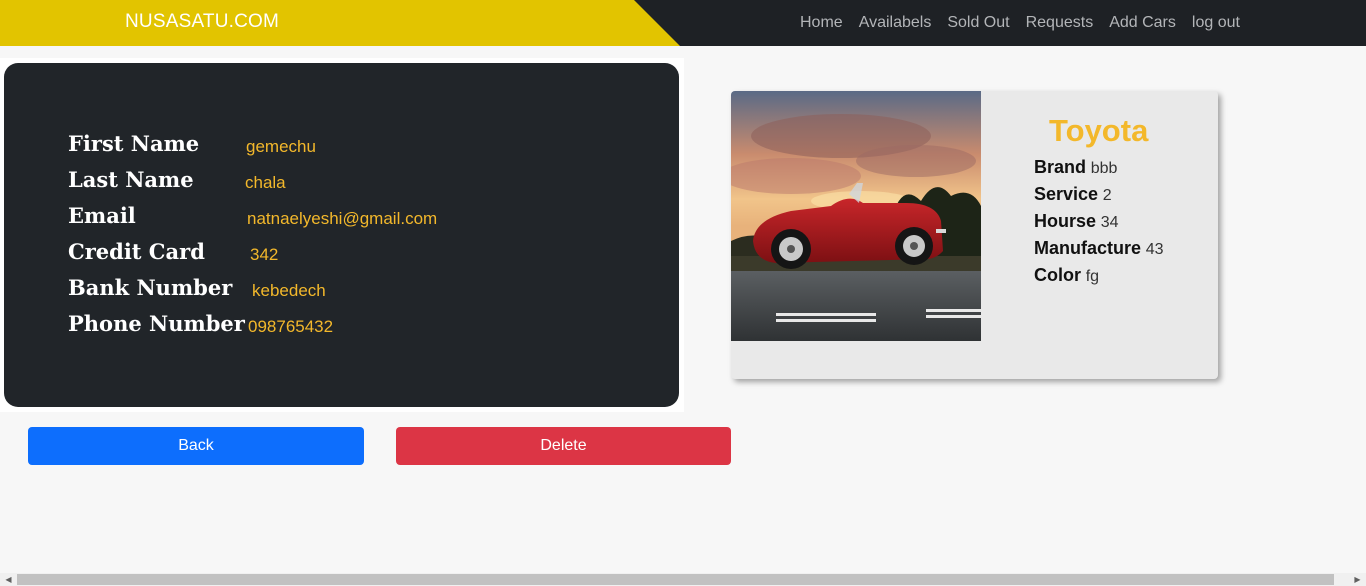  I want to click on car-detail-key: Service, so click(1066, 194).